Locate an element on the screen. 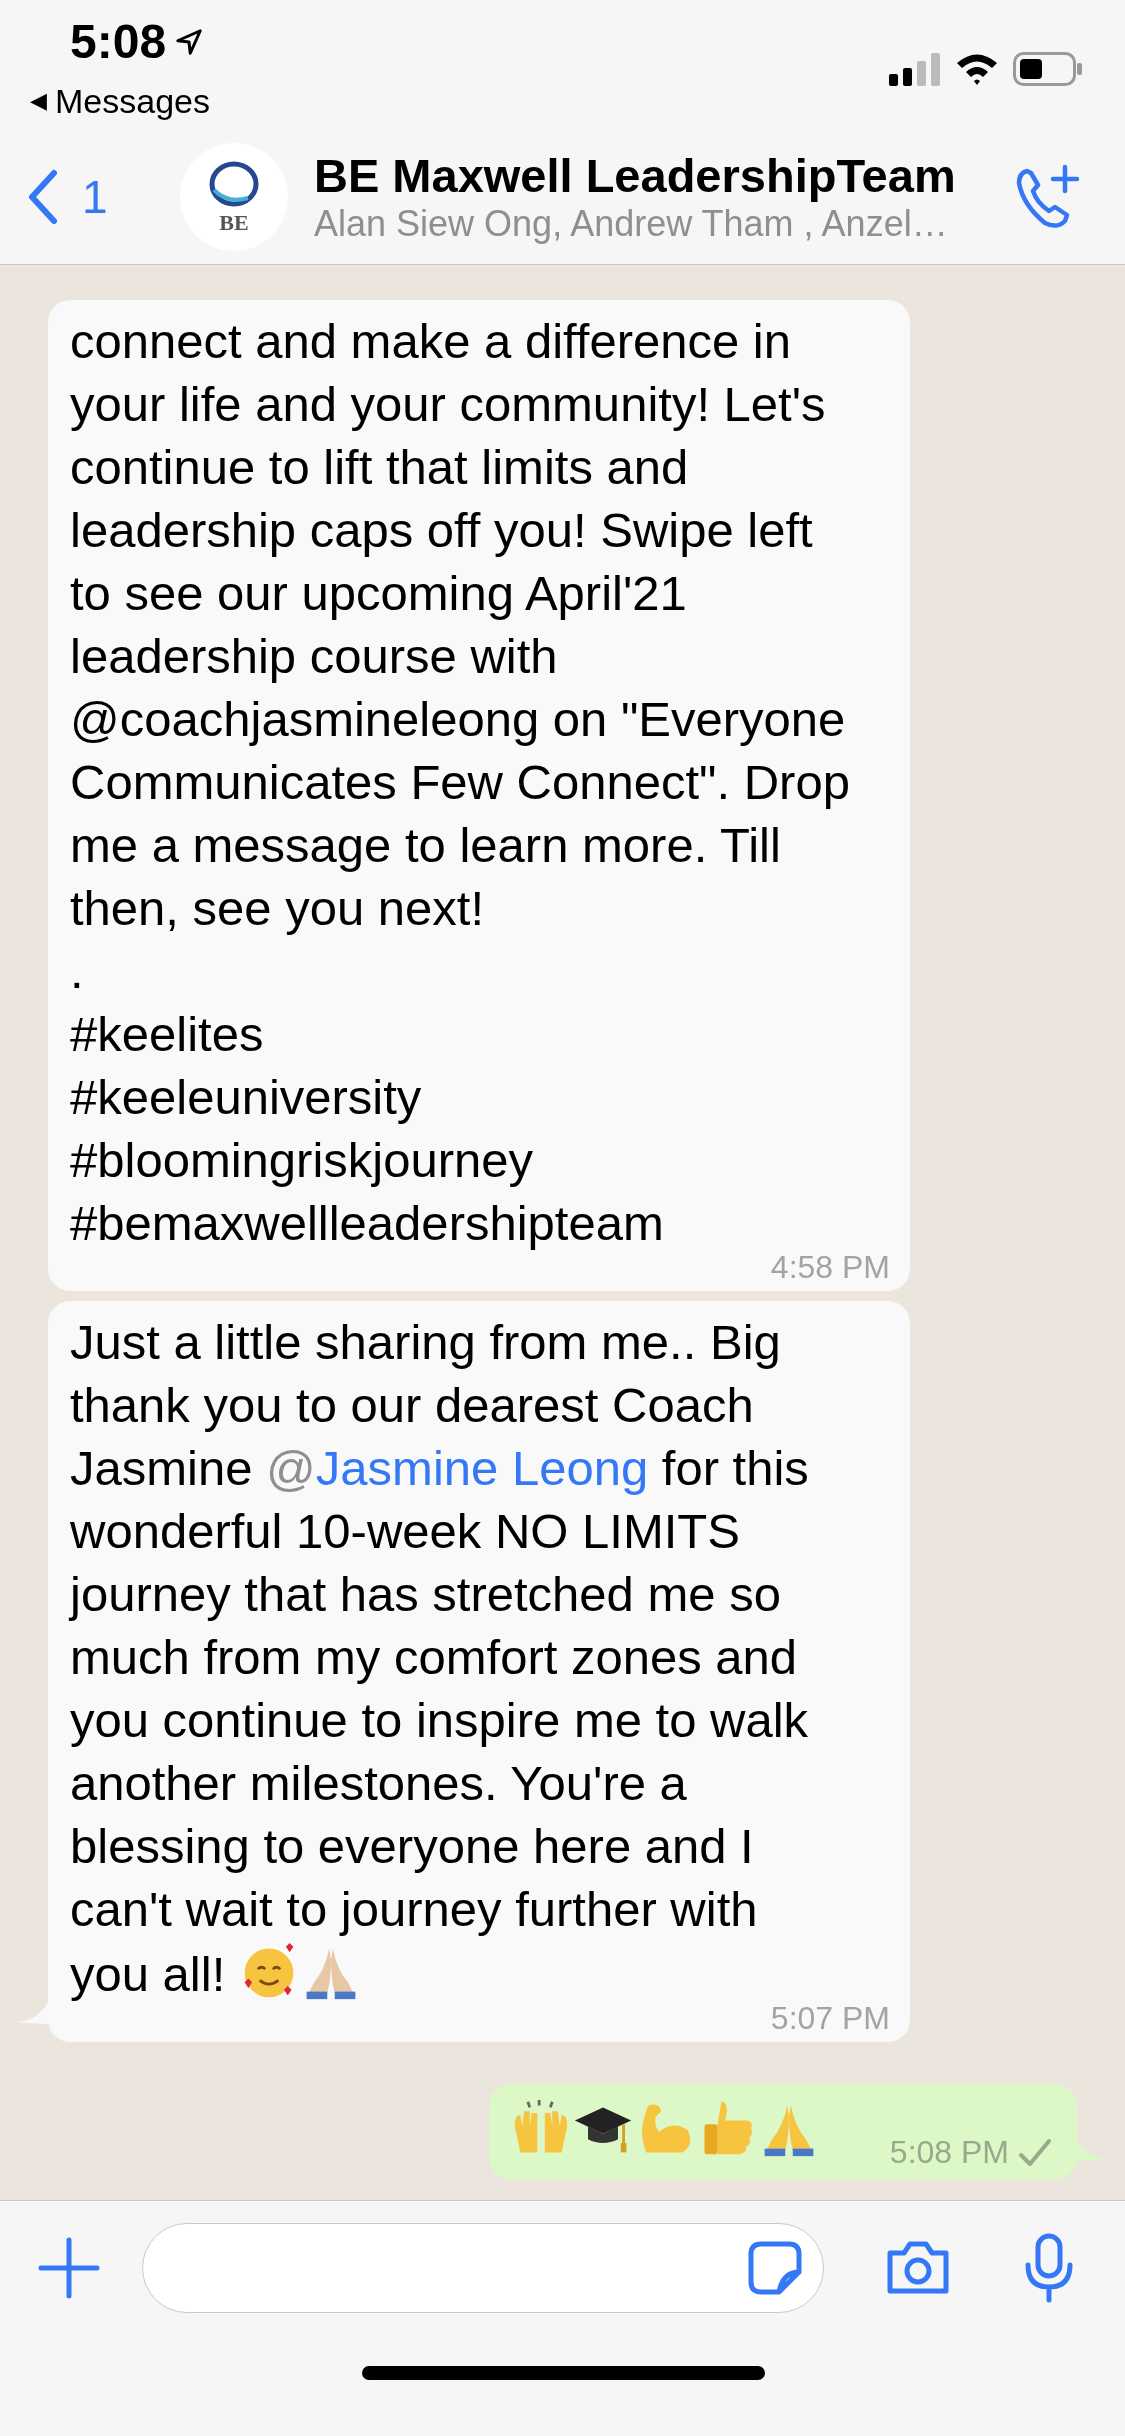 Image resolution: width=1125 pixels, height=2436 pixels. message-time: 4:58 PM is located at coordinates (830, 1267).